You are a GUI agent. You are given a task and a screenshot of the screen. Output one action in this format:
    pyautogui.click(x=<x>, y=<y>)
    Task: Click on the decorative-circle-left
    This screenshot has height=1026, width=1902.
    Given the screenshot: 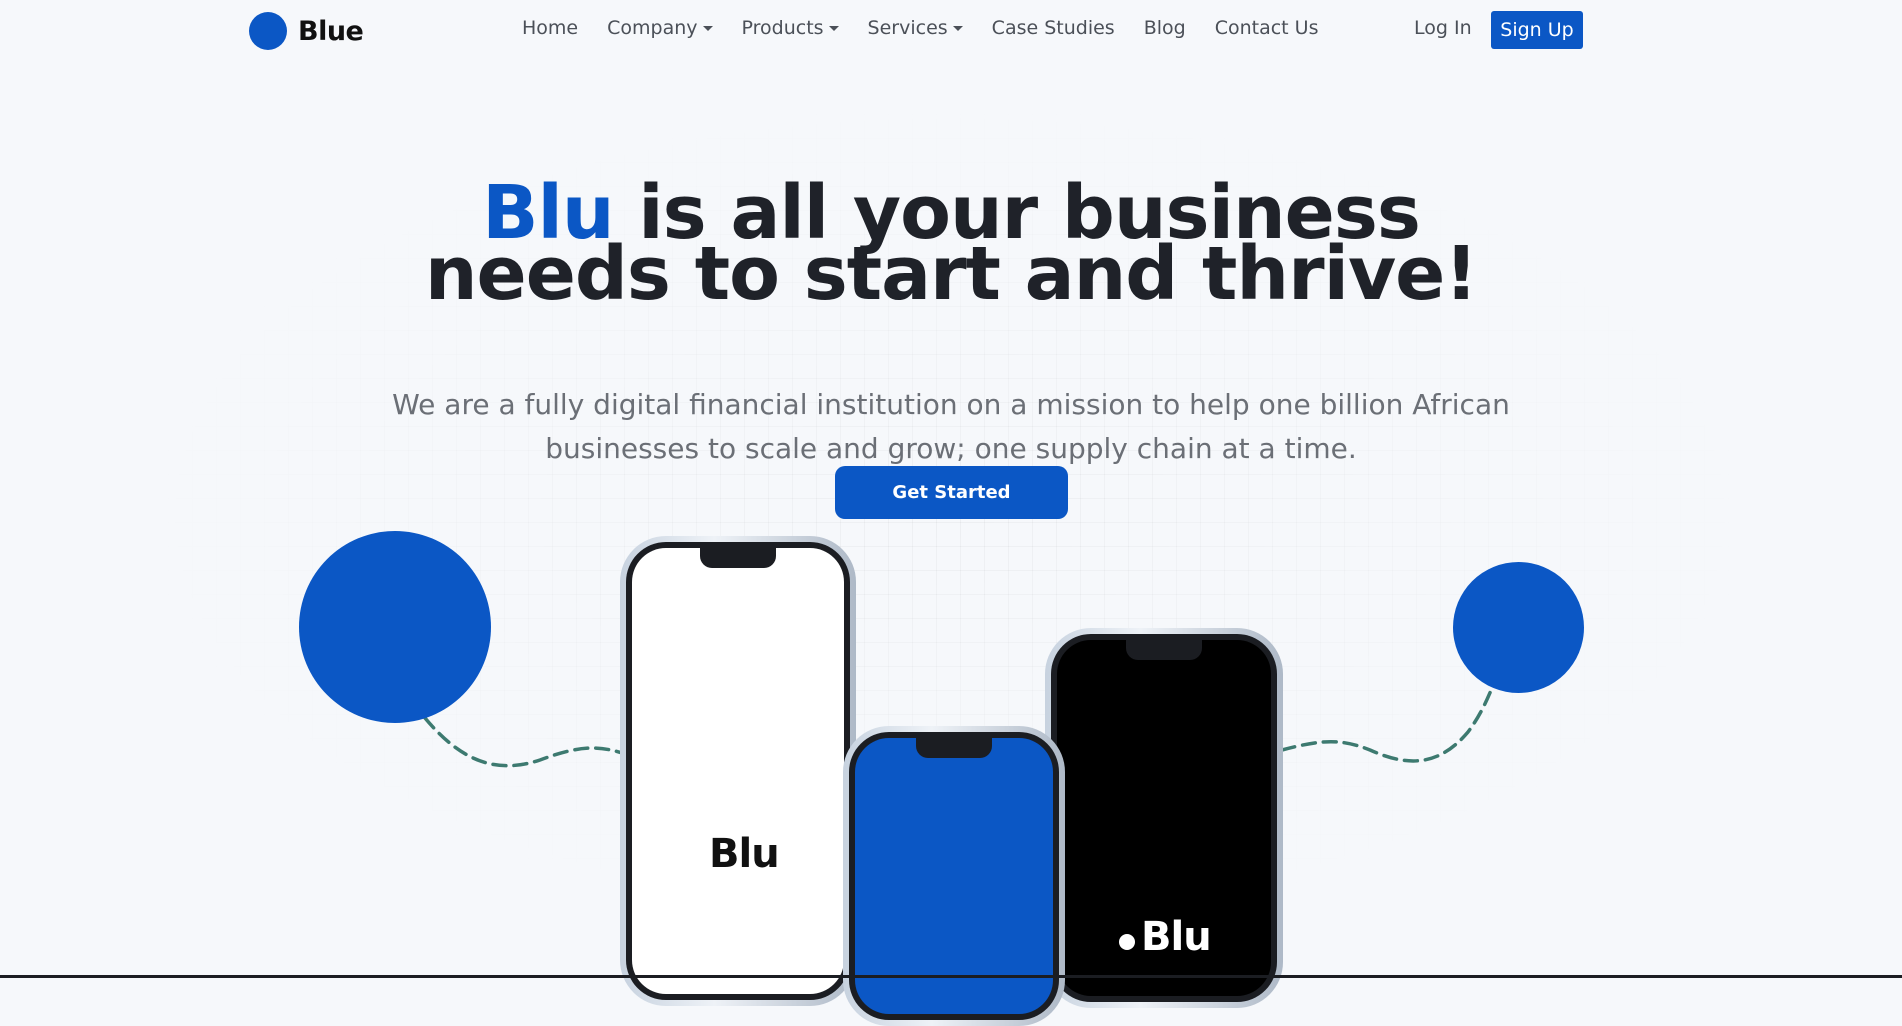 What is the action you would take?
    pyautogui.click(x=395, y=627)
    